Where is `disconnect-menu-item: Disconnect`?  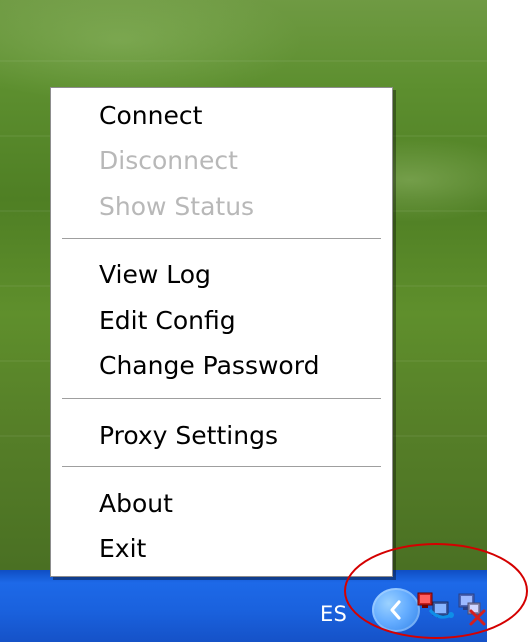 disconnect-menu-item: Disconnect is located at coordinates (168, 160).